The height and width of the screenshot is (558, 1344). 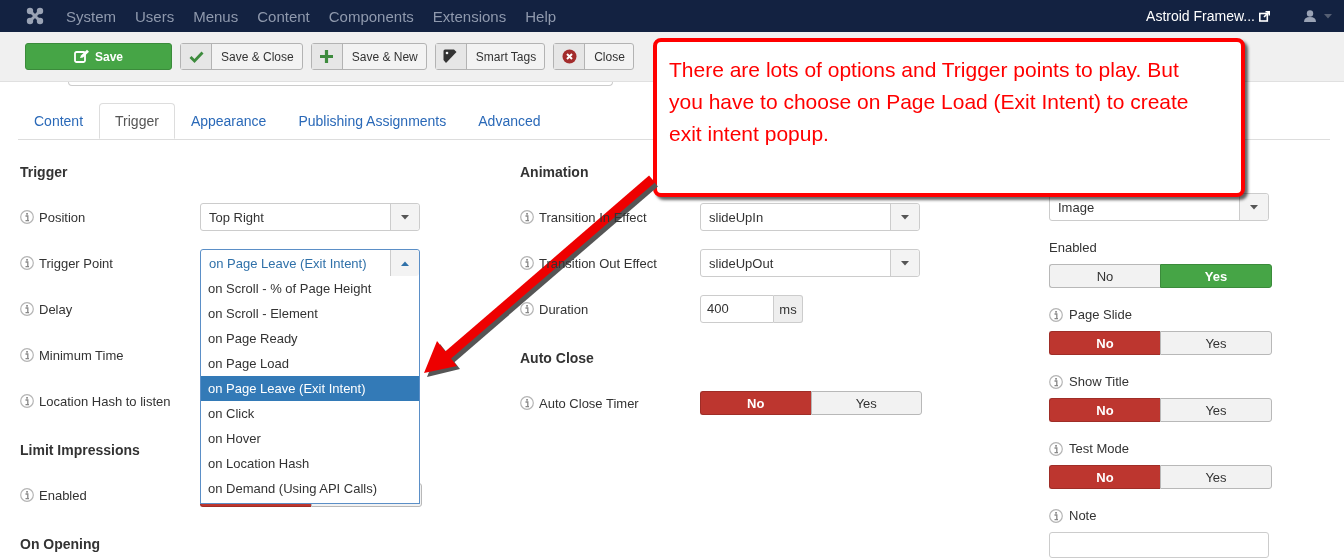 I want to click on select-field: on Page Leave (Exit Intent), so click(x=310, y=263).